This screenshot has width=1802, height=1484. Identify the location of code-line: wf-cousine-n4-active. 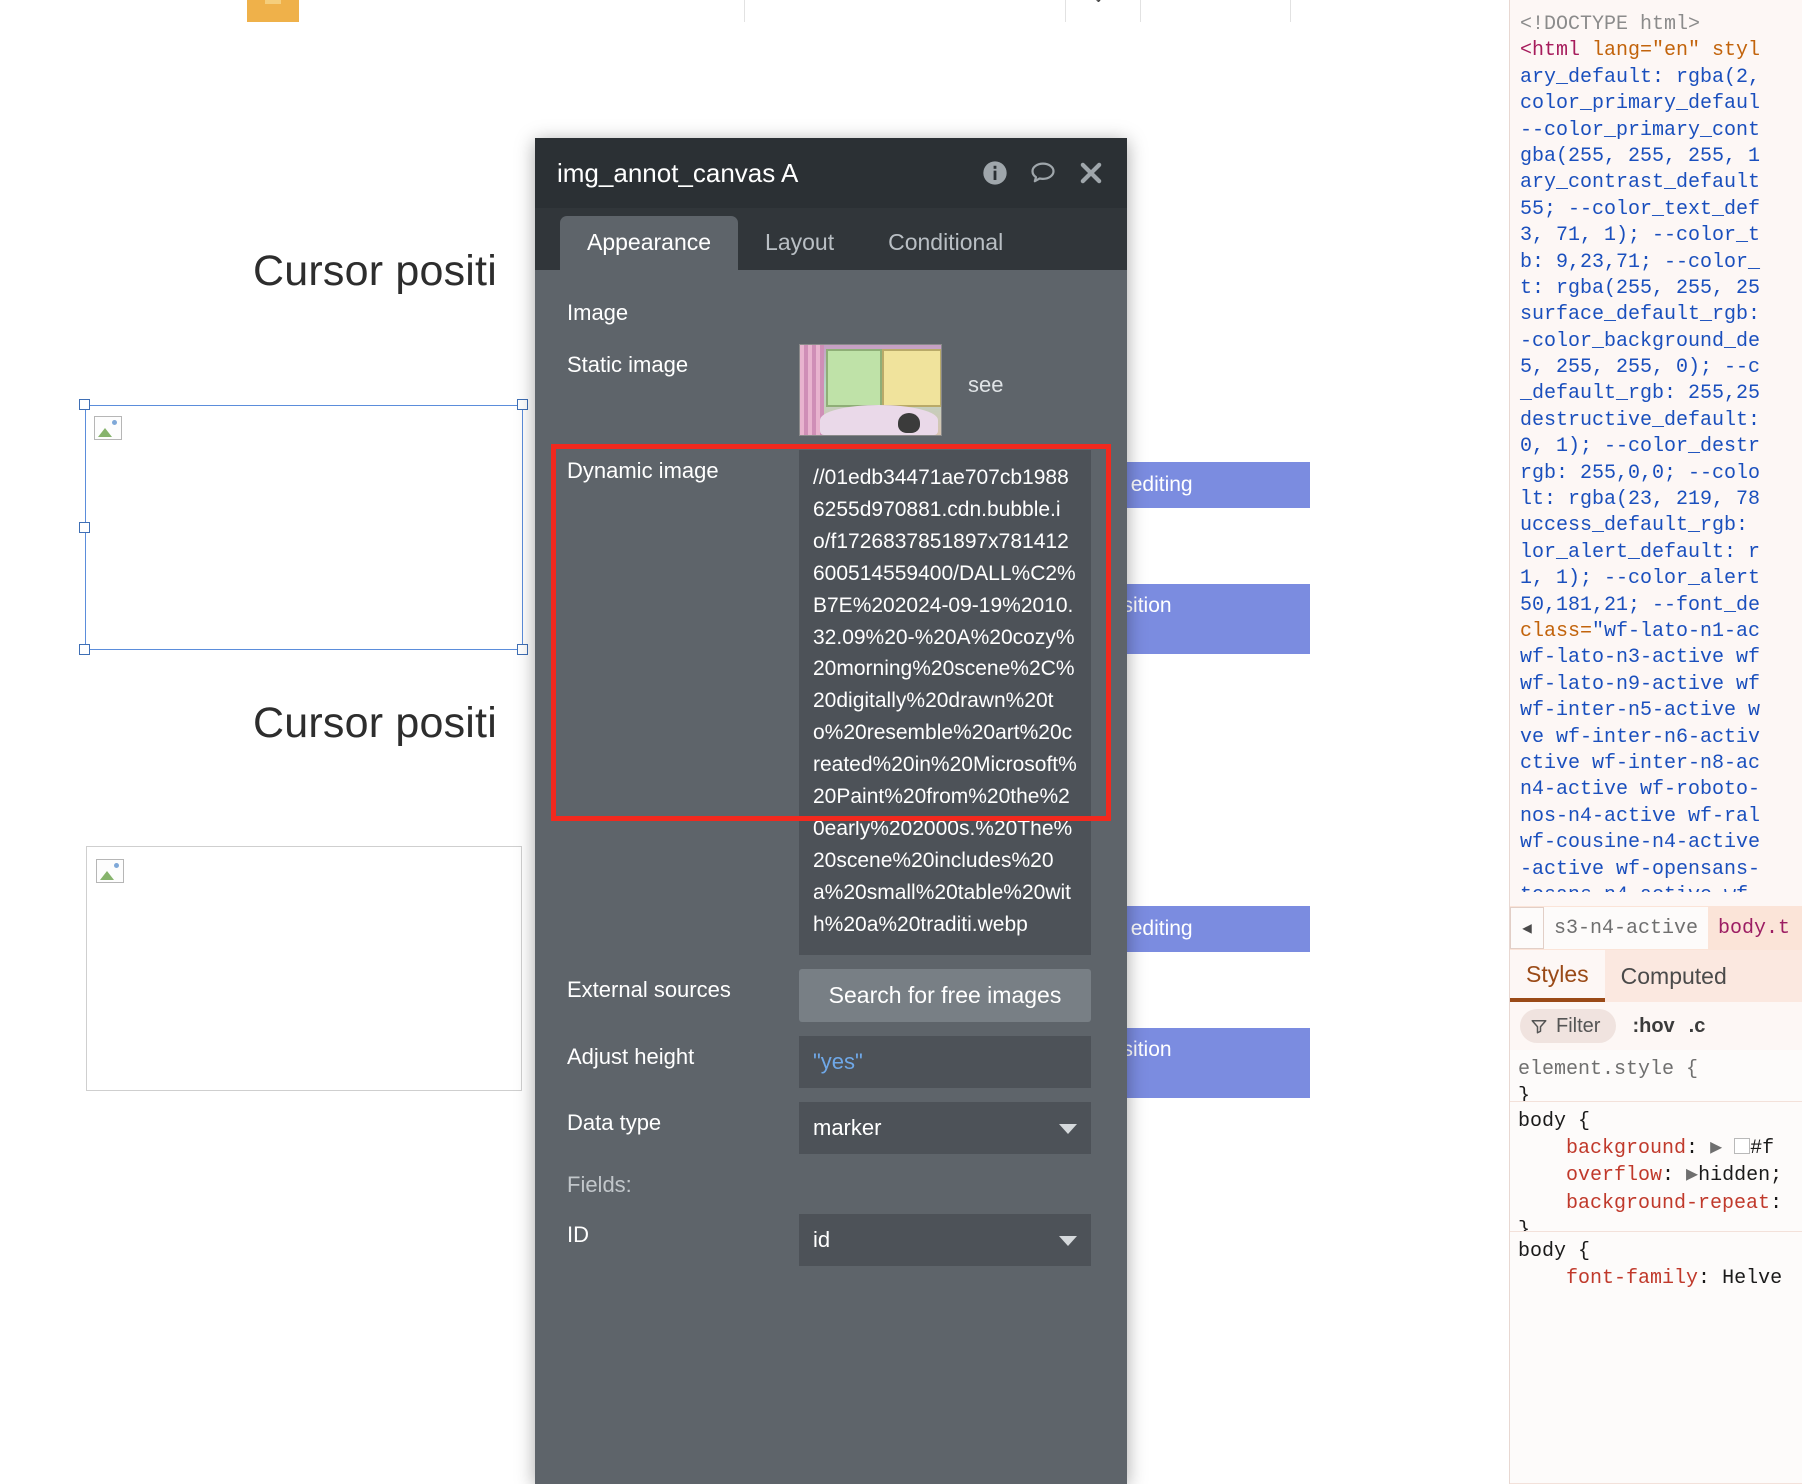
(1640, 843).